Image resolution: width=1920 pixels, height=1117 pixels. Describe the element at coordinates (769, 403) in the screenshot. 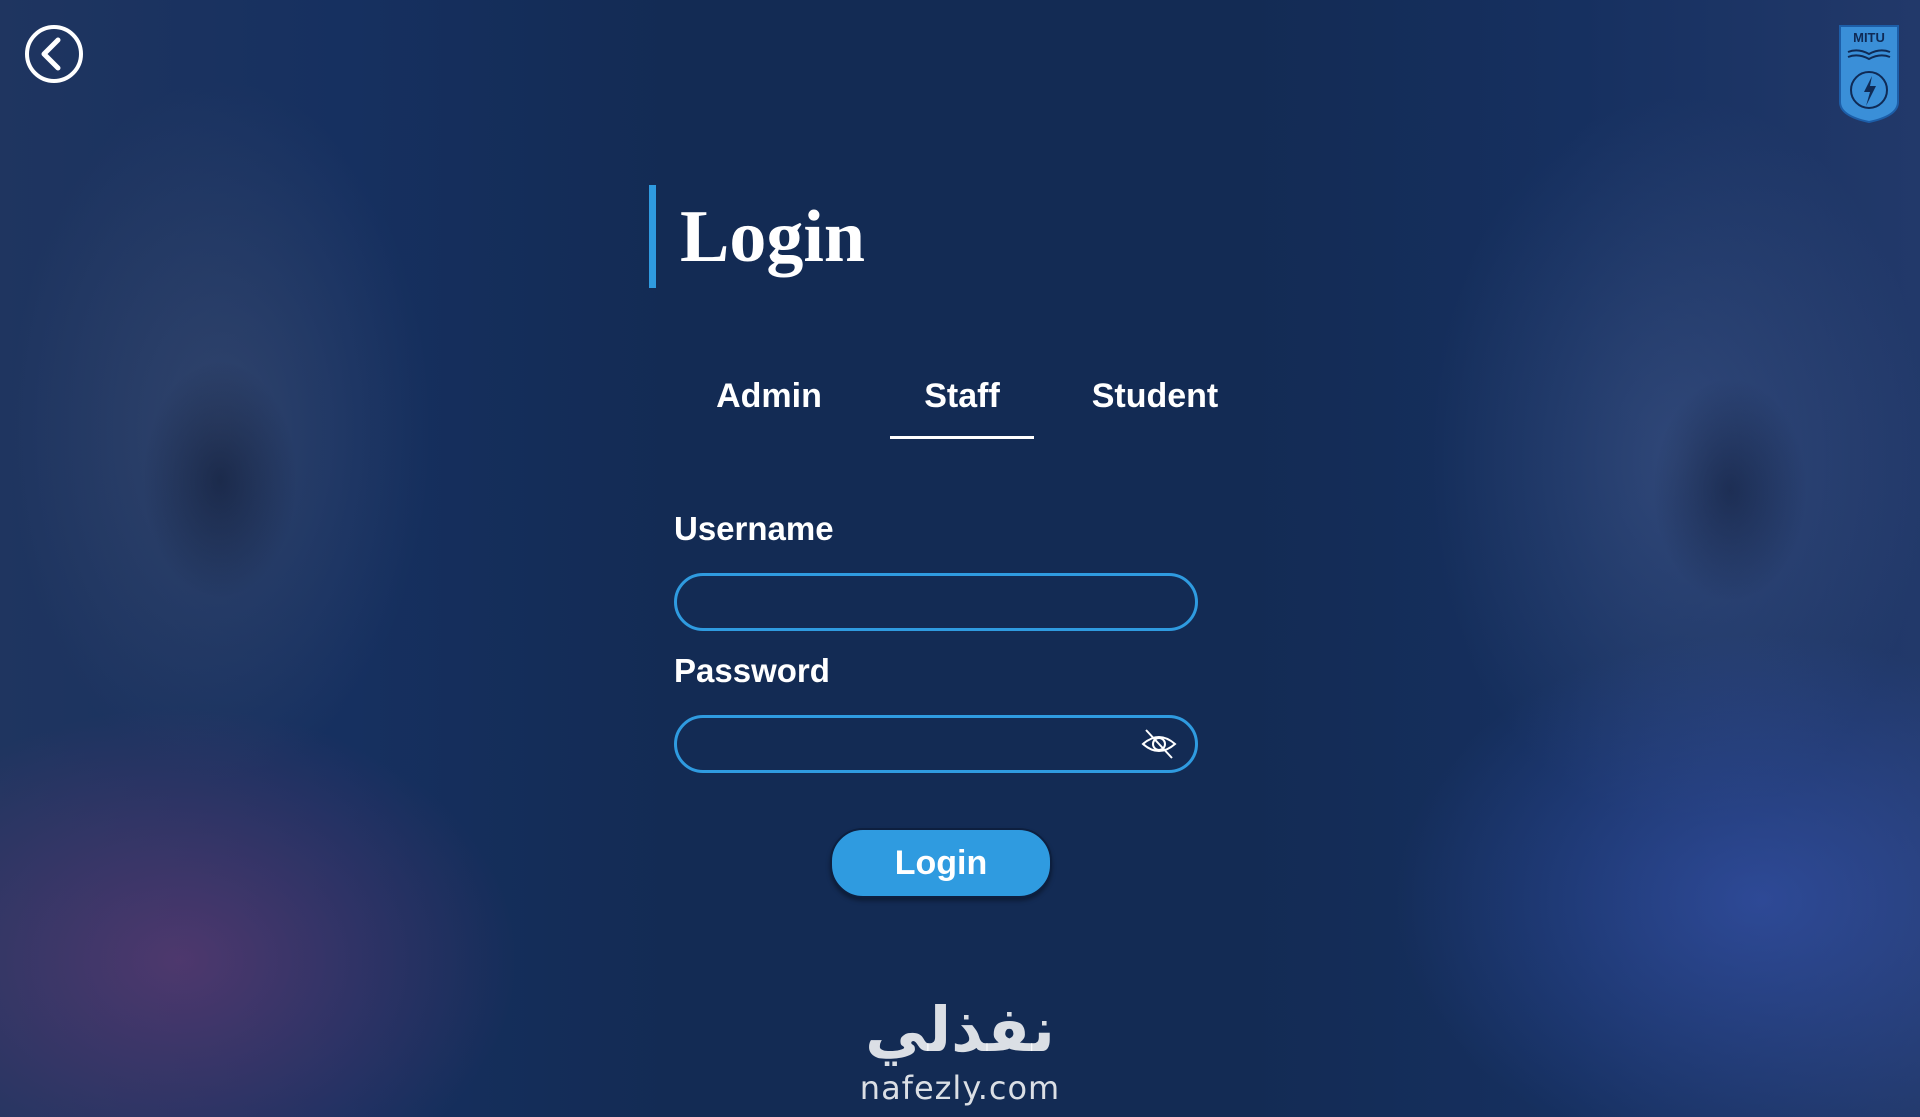

I see `tab-admin: Admin` at that location.